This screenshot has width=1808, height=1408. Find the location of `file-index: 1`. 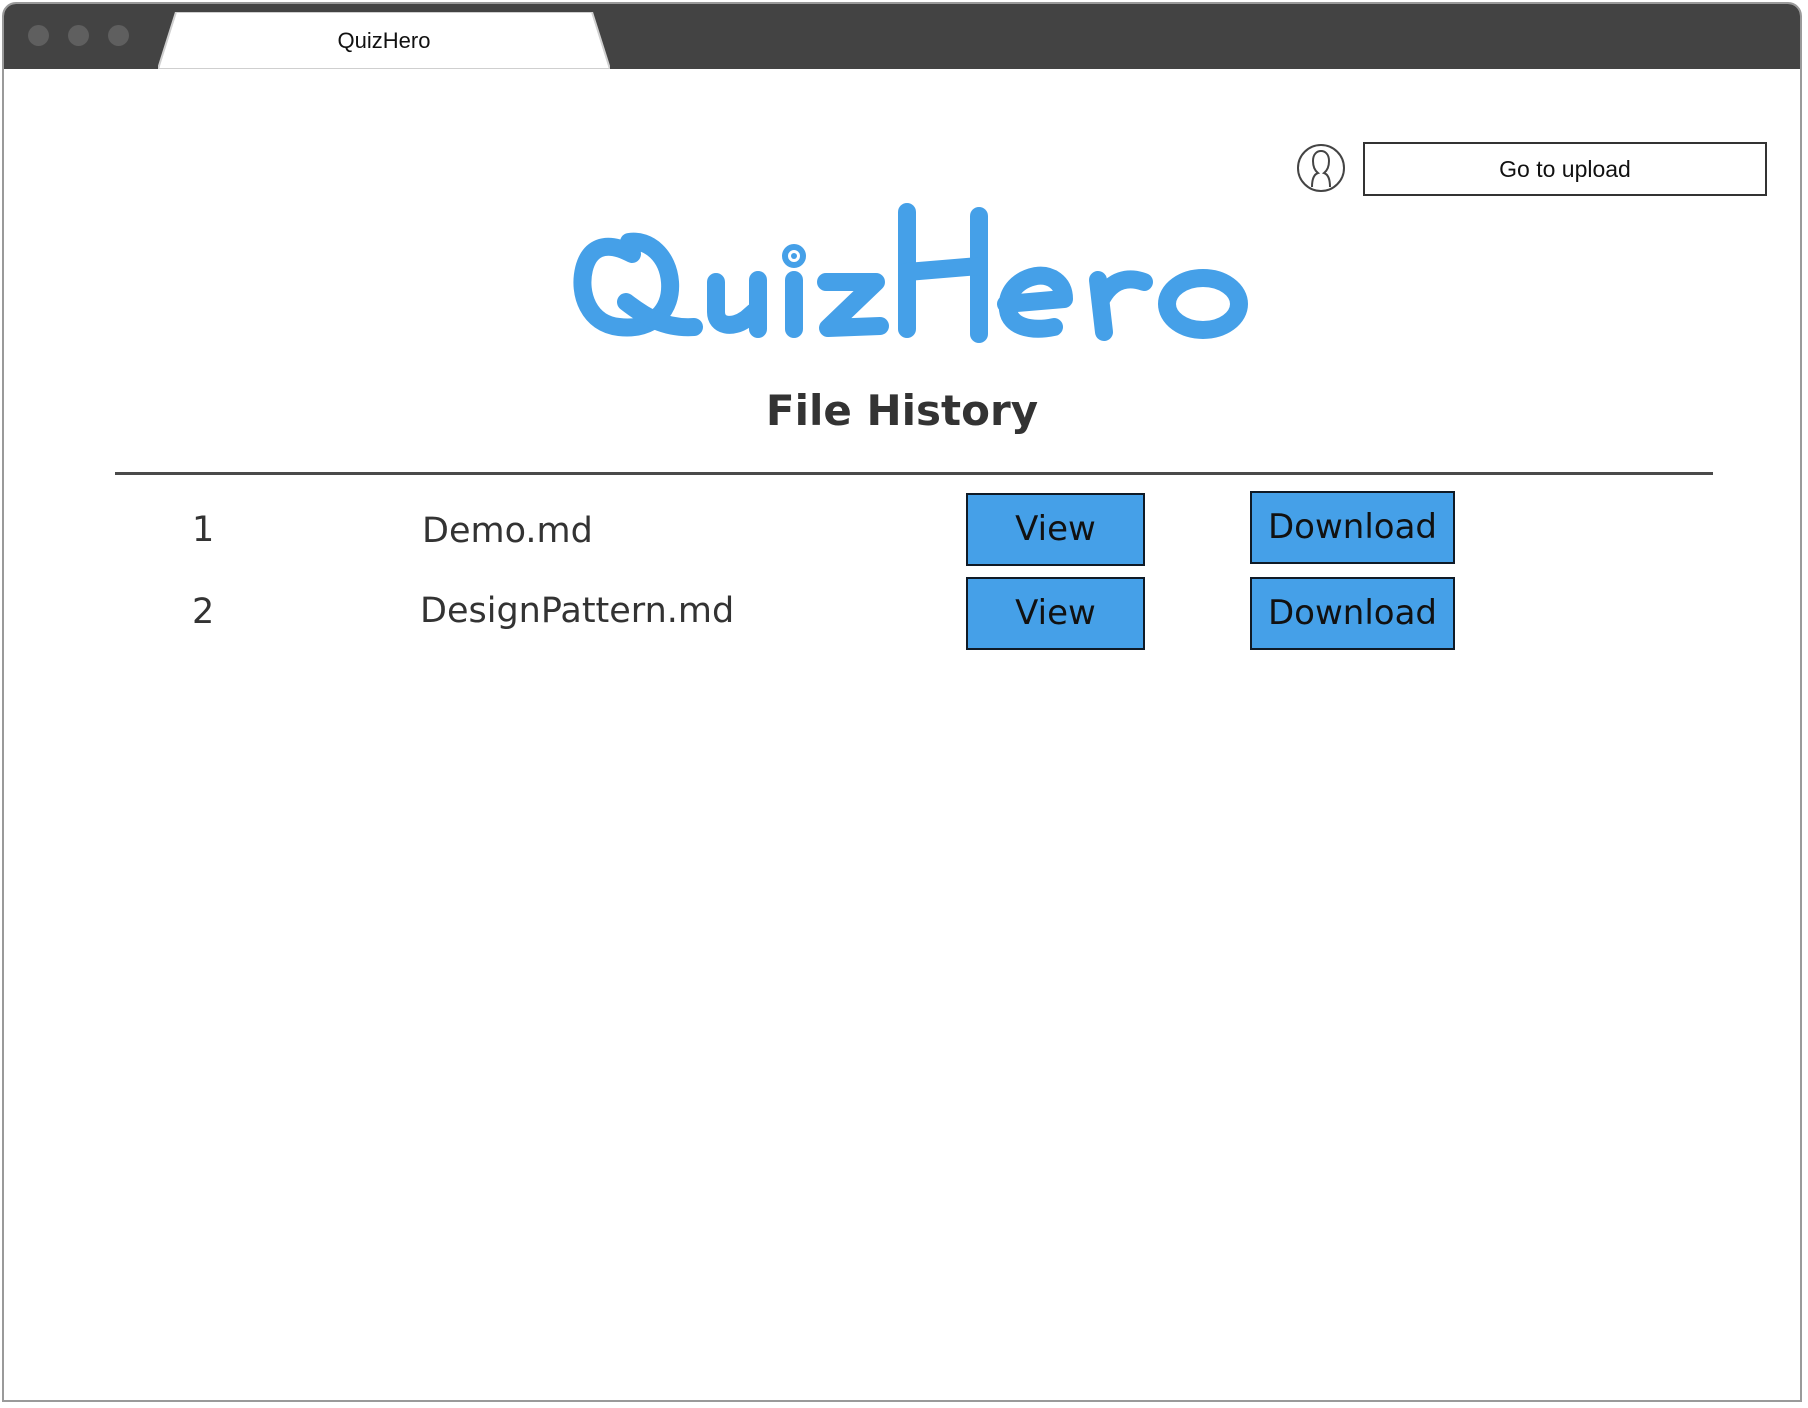

file-index: 1 is located at coordinates (203, 530).